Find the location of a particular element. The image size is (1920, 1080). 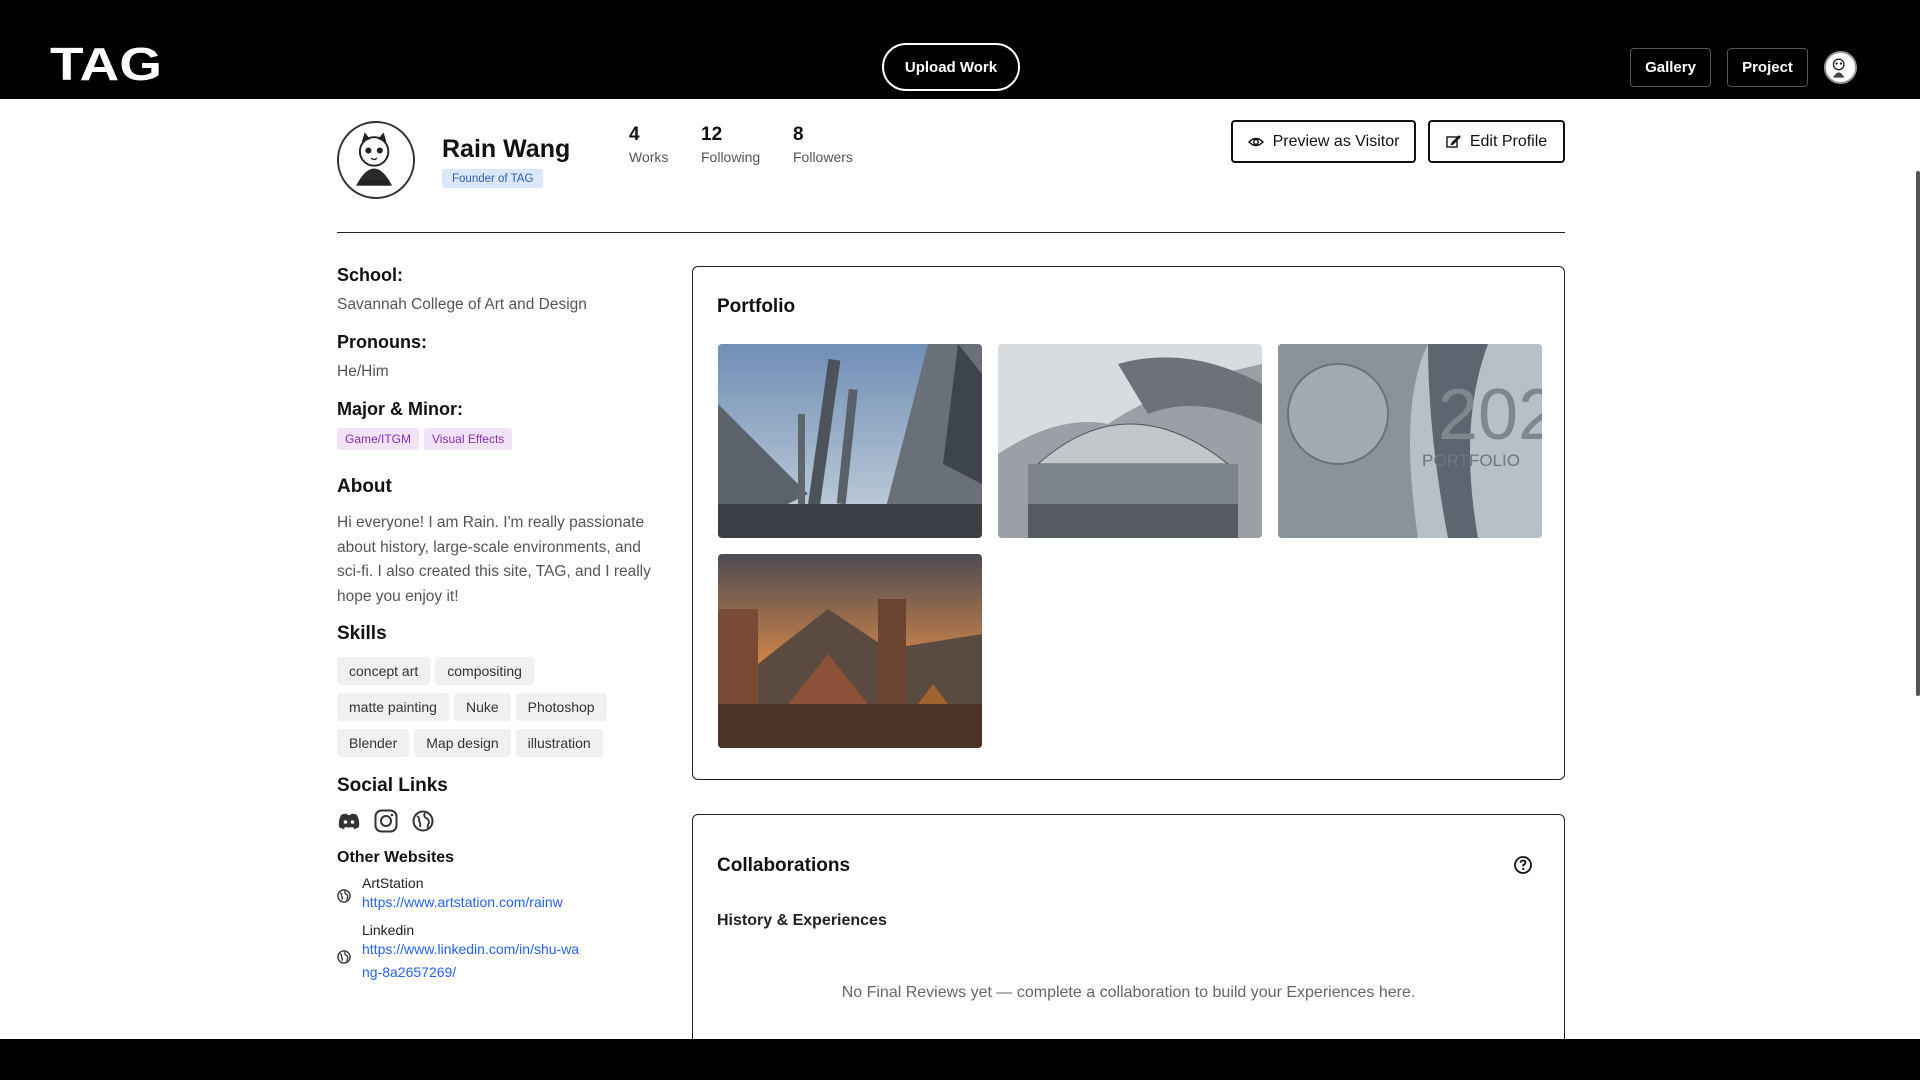

skill-tag: matte painting is located at coordinates (393, 707).